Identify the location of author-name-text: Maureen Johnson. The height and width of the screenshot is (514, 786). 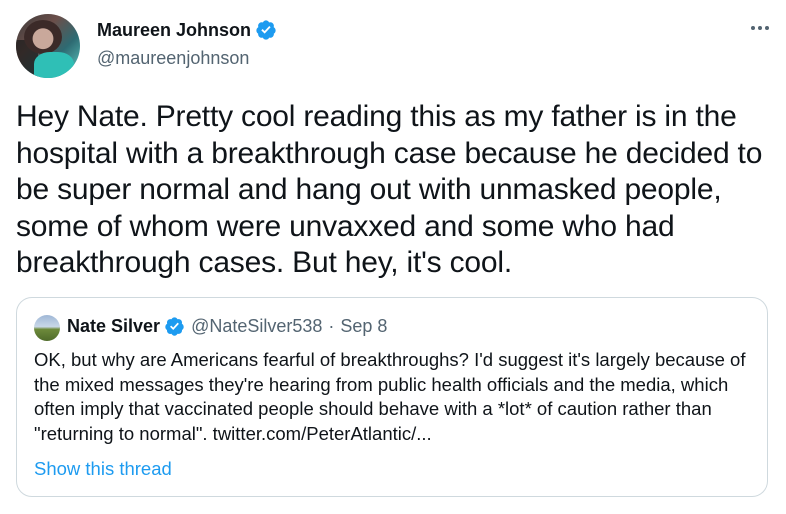
(174, 30).